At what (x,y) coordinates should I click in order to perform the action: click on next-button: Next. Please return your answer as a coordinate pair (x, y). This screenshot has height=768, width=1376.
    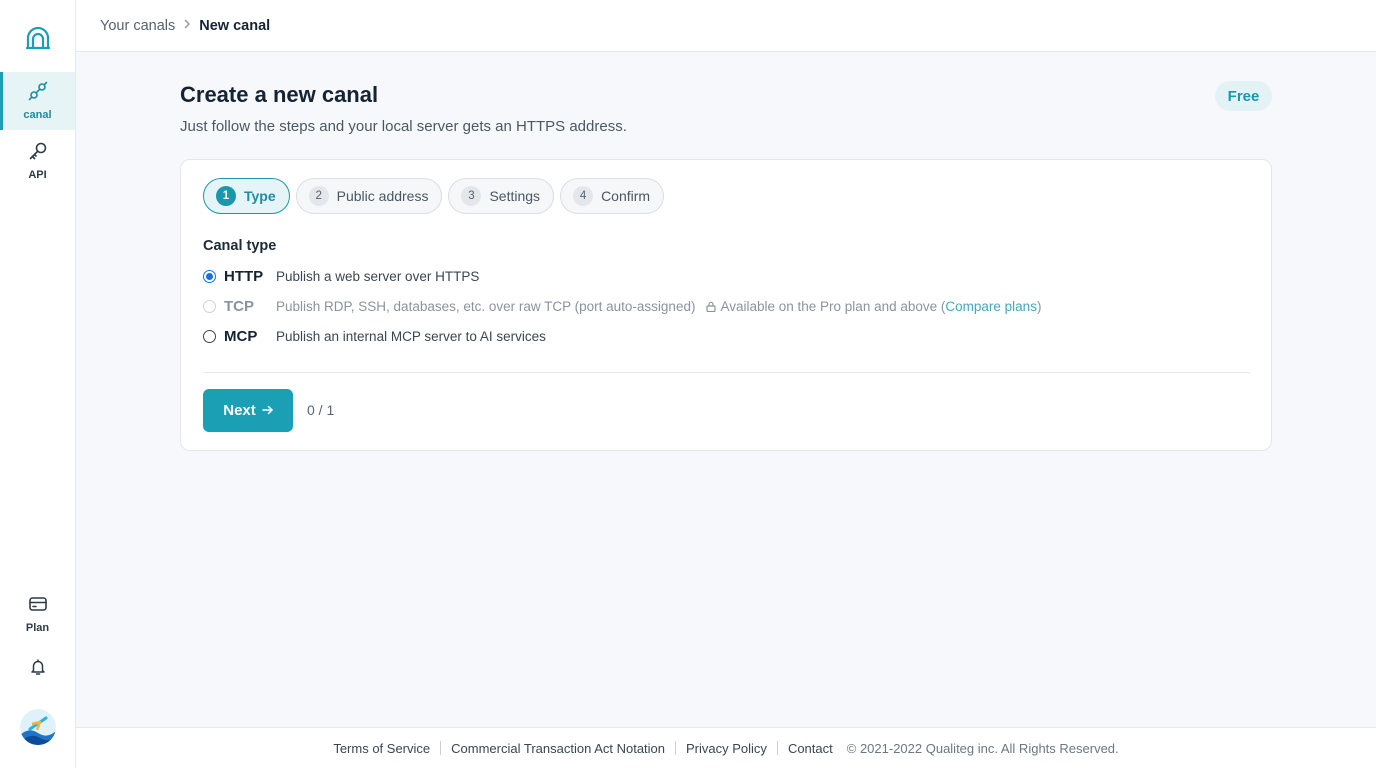
    Looking at the image, I should click on (248, 410).